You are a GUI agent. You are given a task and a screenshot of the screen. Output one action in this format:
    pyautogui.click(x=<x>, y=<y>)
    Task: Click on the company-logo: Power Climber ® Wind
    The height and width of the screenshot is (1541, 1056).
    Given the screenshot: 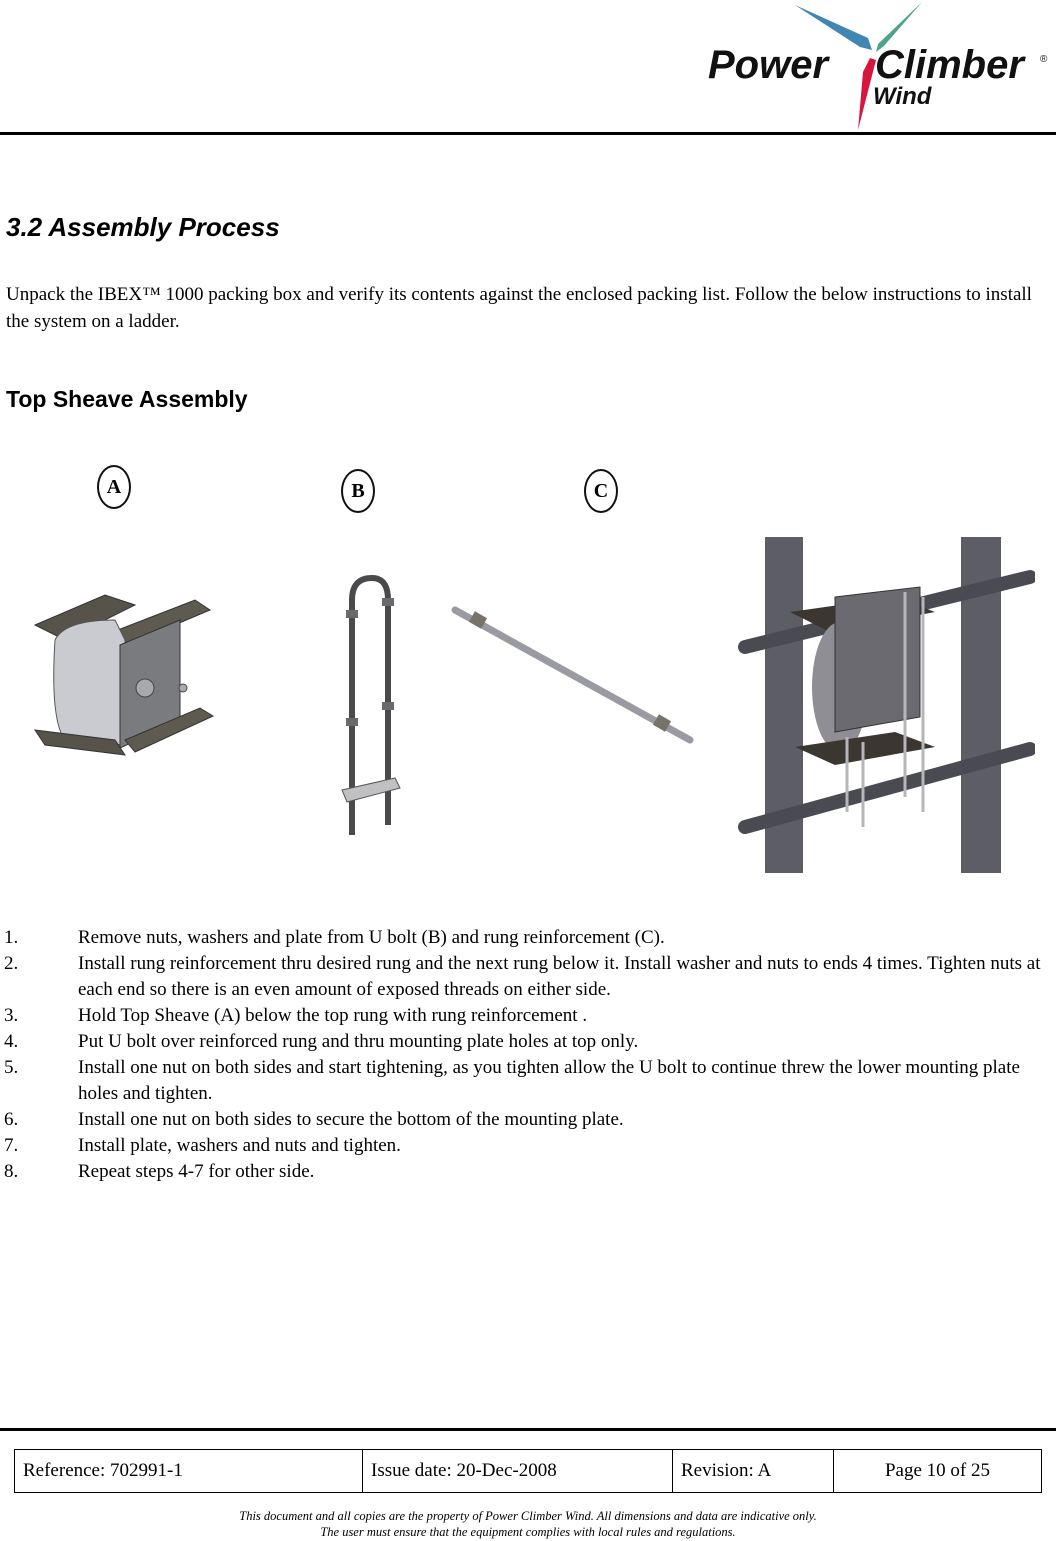 What is the action you would take?
    pyautogui.click(x=878, y=66)
    